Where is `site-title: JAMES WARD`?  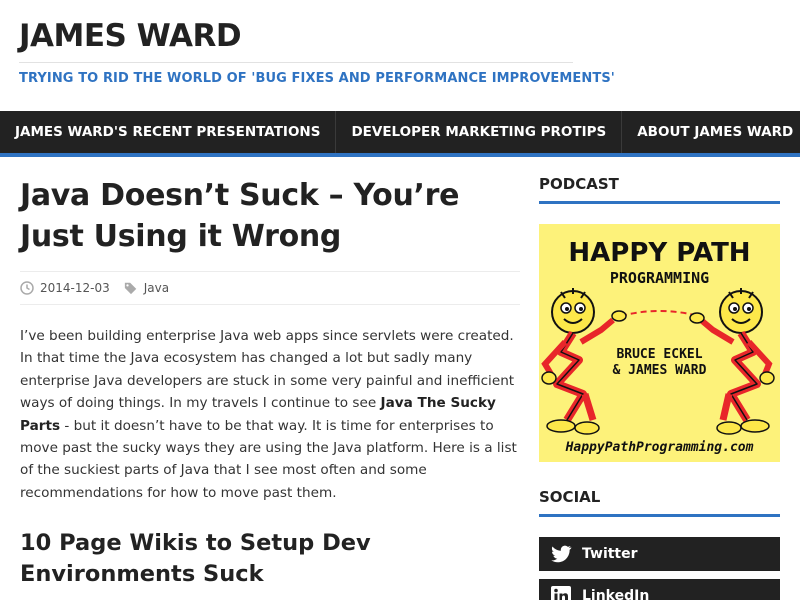 site-title: JAMES WARD is located at coordinates (130, 36).